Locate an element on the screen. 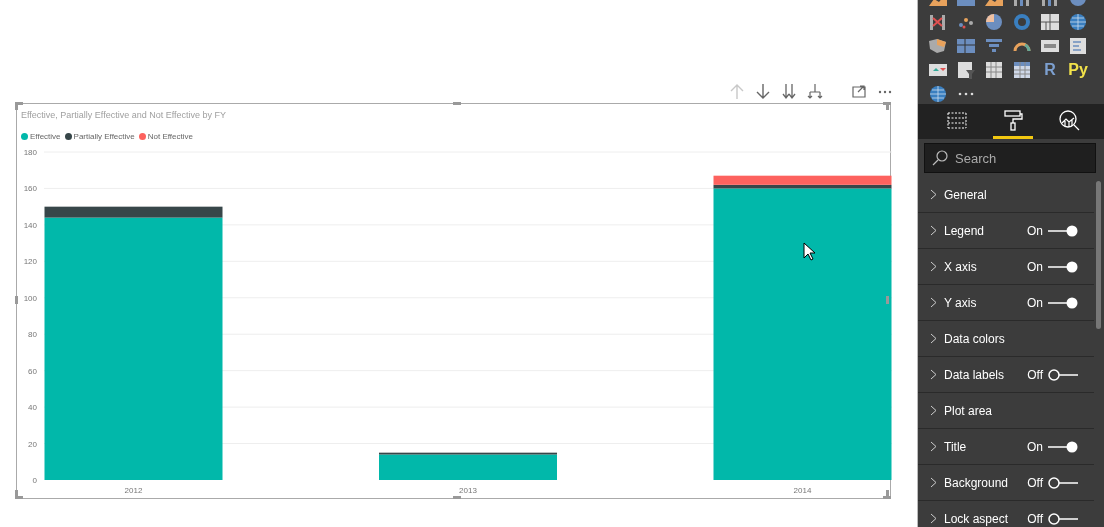  down-arrow-icon is located at coordinates (763, 91).